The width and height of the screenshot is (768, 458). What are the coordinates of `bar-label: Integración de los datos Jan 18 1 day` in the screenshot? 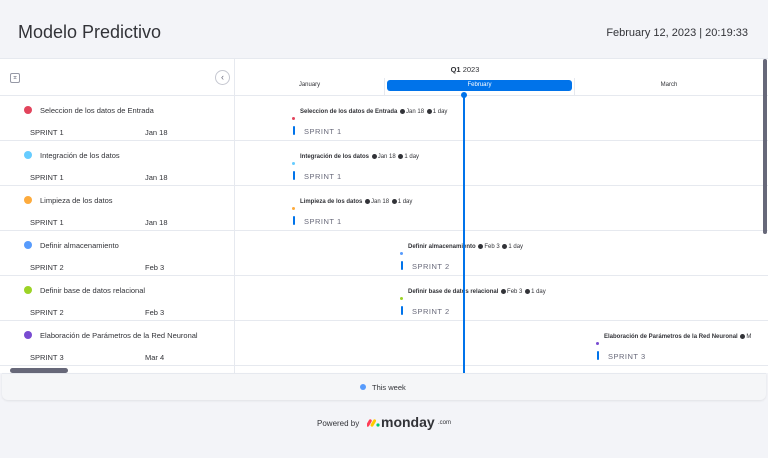 It's located at (359, 157).